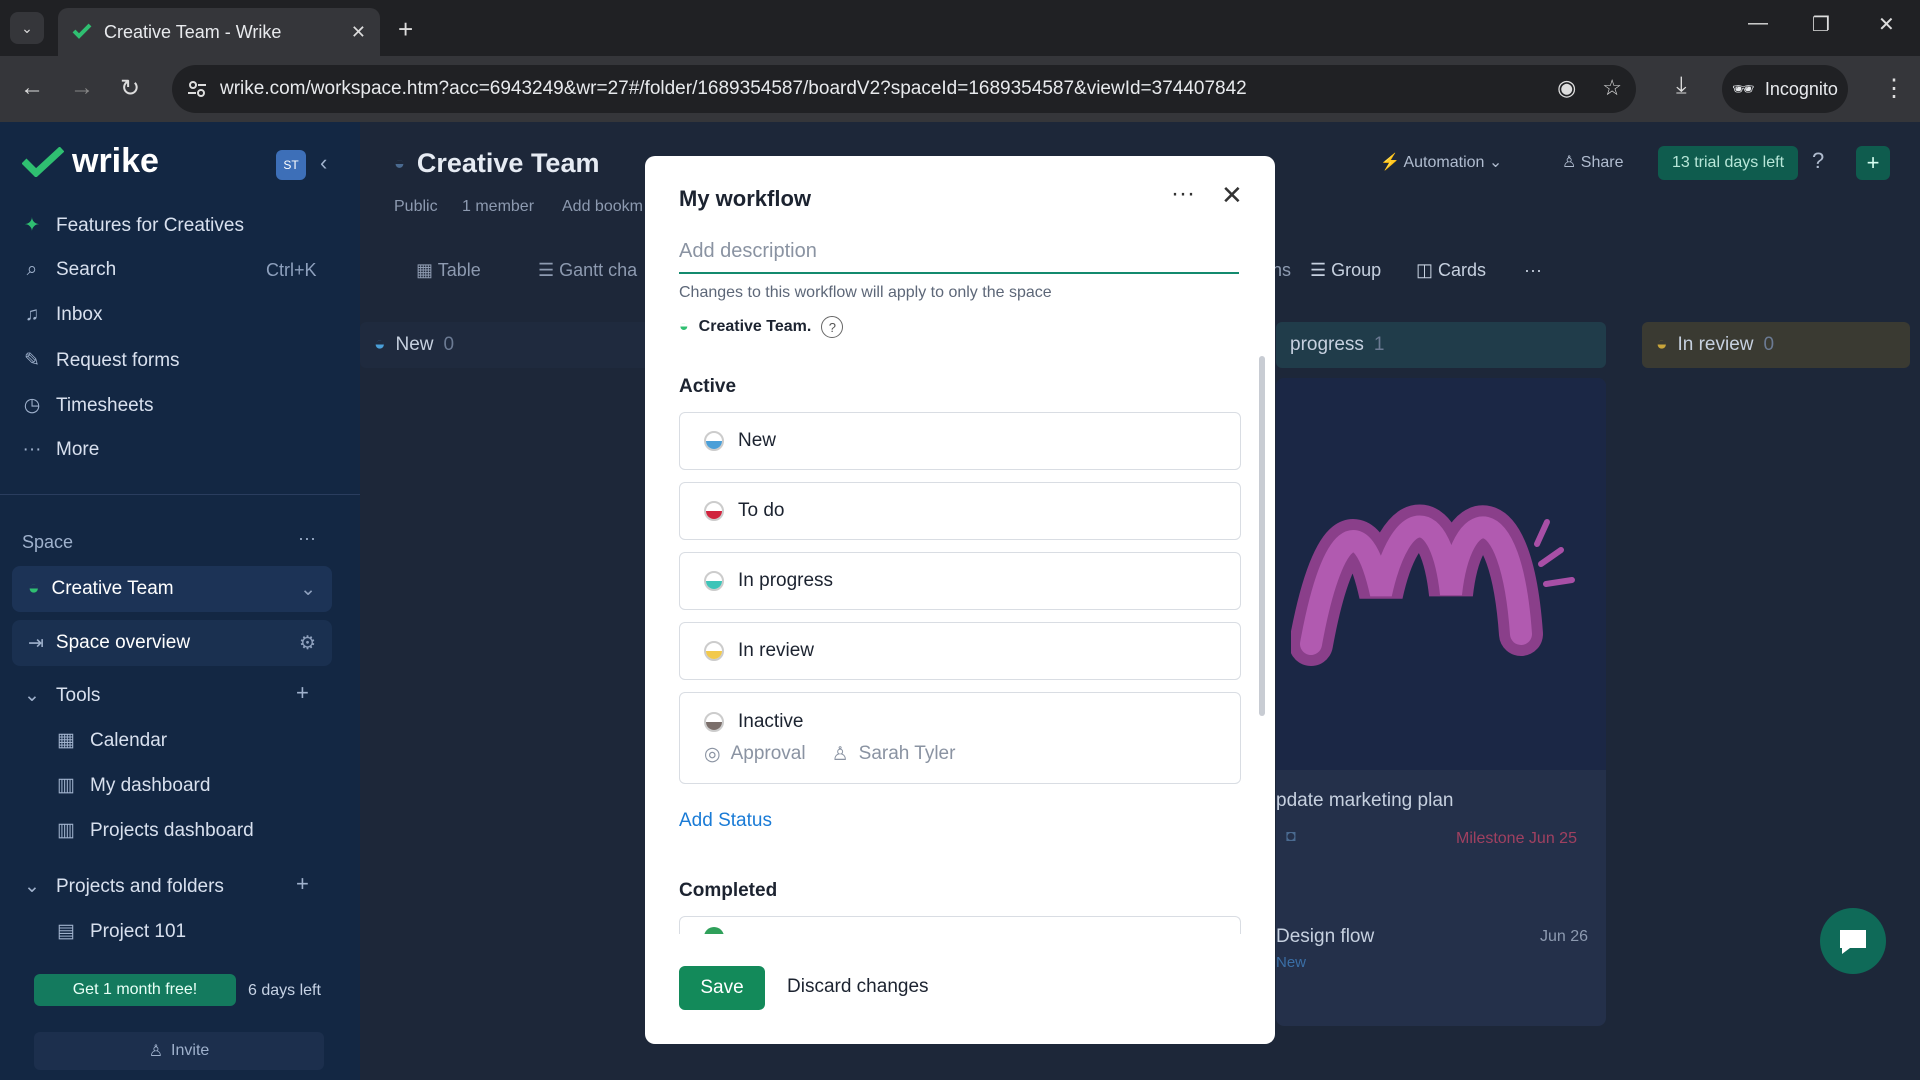  Describe the element at coordinates (1886, 24) in the screenshot. I see `window-close-icon: ✕` at that location.